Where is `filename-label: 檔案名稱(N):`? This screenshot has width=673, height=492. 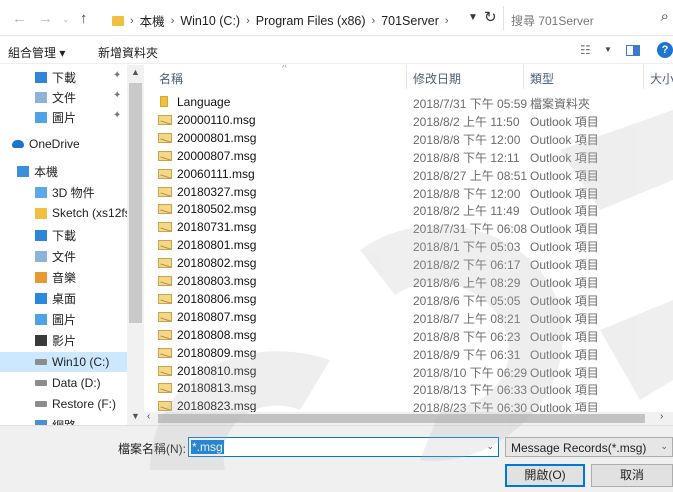 filename-label: 檔案名稱(N): is located at coordinates (152, 449).